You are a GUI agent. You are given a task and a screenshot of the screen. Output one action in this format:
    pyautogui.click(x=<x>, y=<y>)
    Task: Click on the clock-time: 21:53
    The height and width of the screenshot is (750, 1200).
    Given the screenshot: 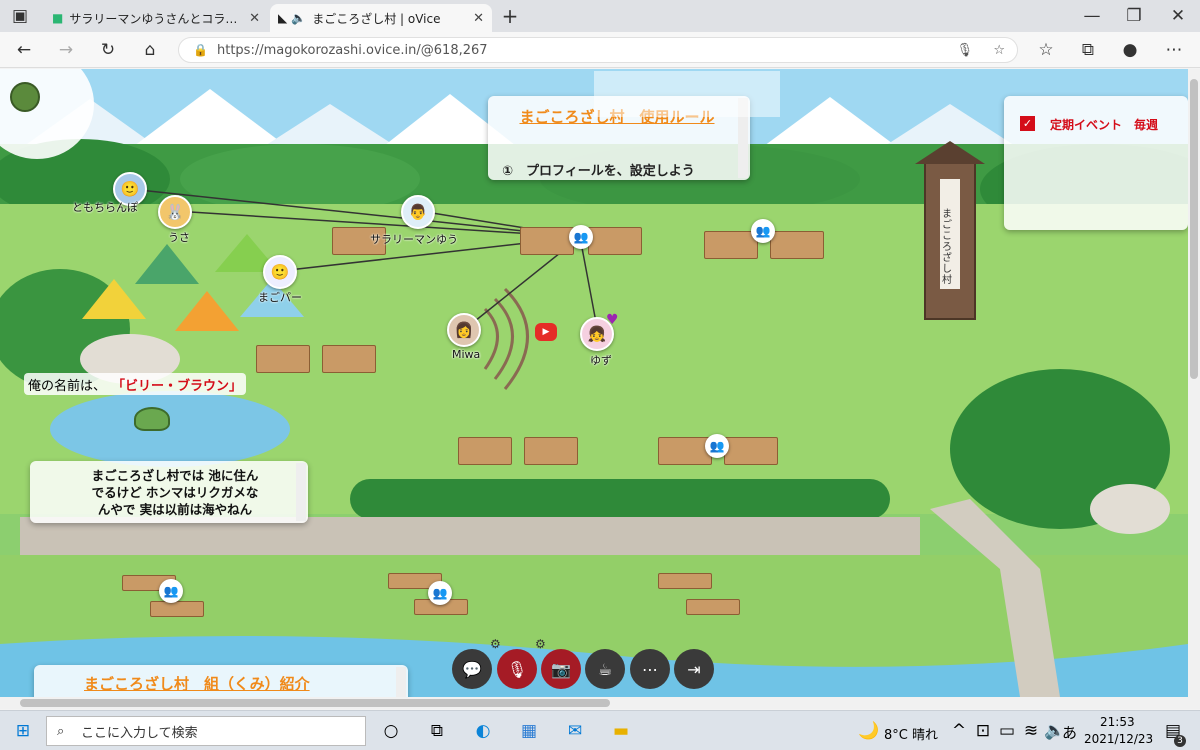 What is the action you would take?
    pyautogui.click(x=1117, y=722)
    